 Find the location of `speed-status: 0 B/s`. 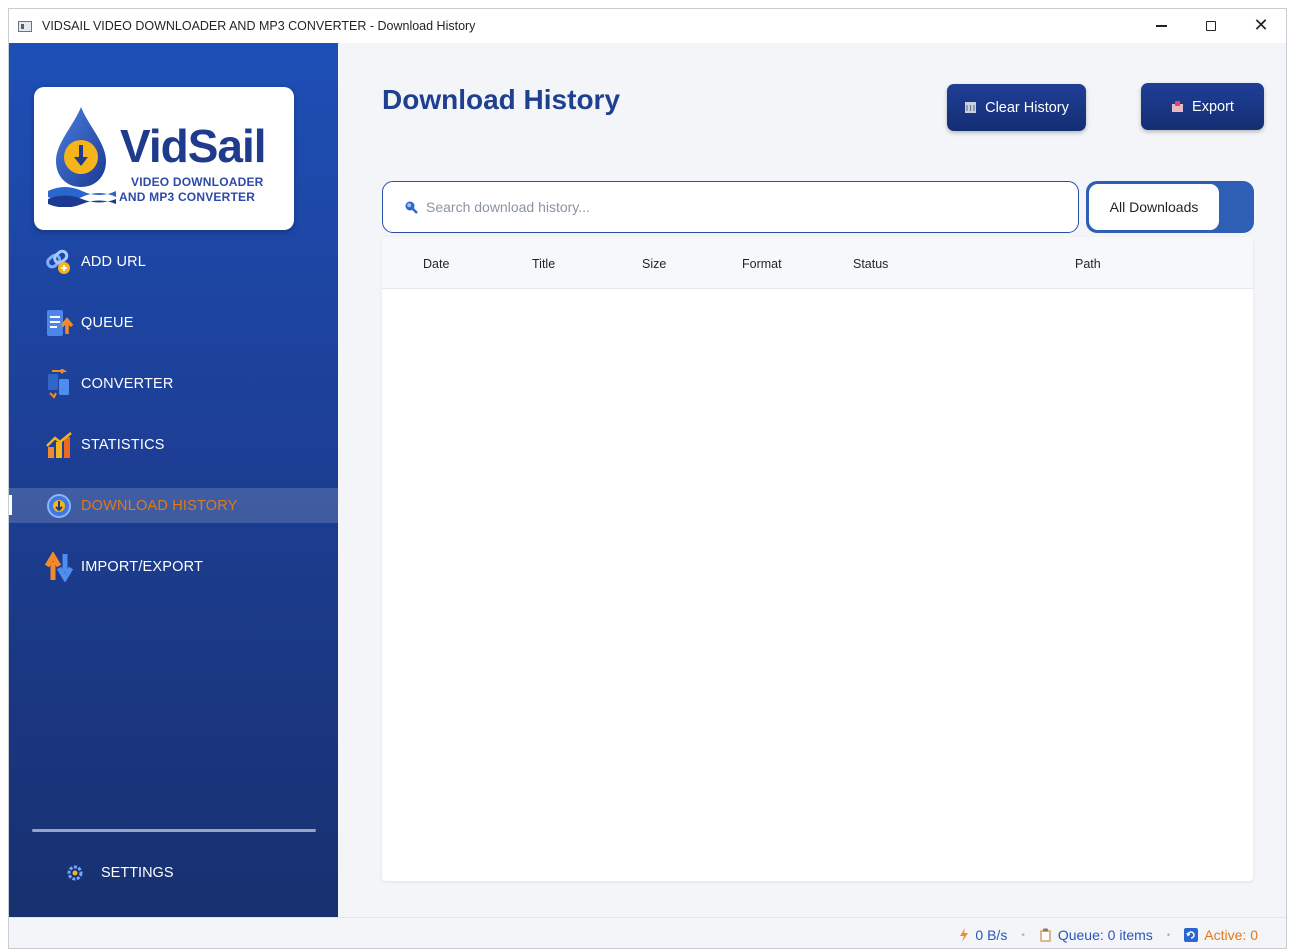

speed-status: 0 B/s is located at coordinates (983, 935).